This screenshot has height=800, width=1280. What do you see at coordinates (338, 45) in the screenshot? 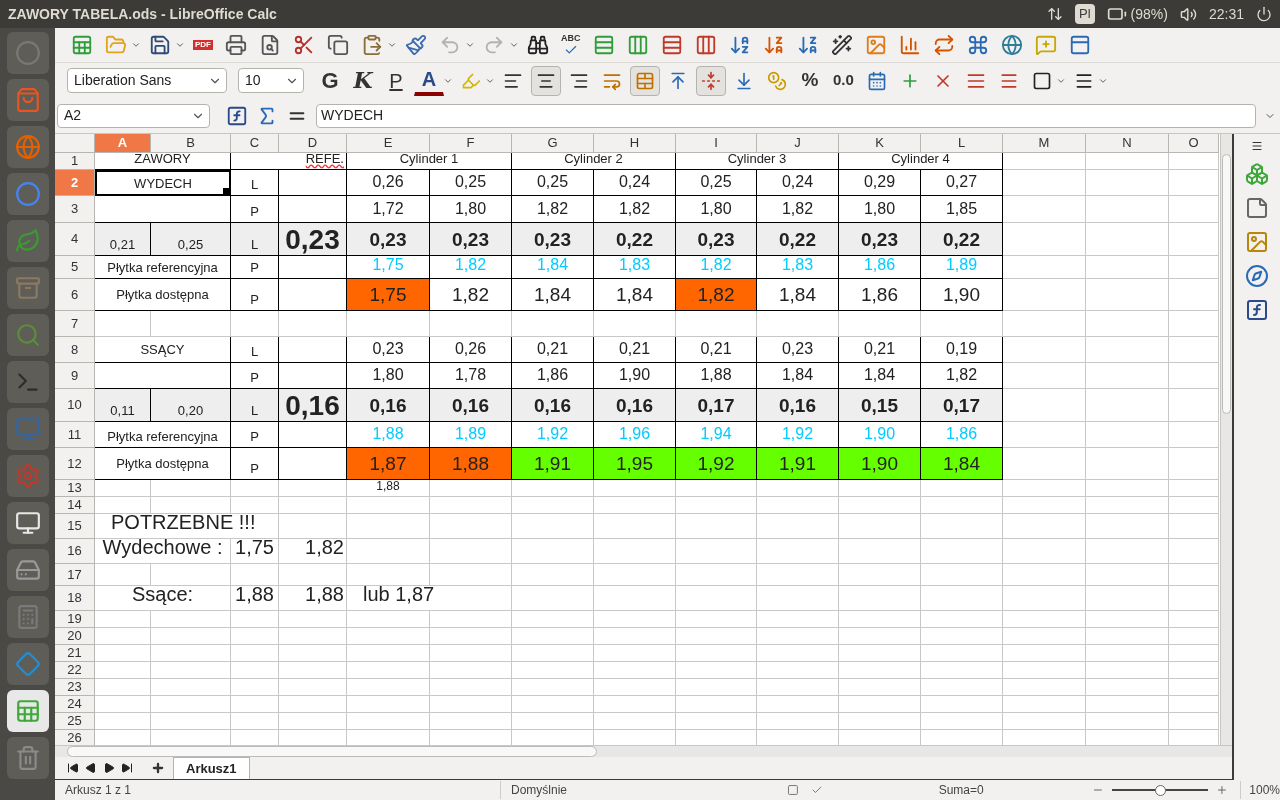
I see `copy-icon` at bounding box center [338, 45].